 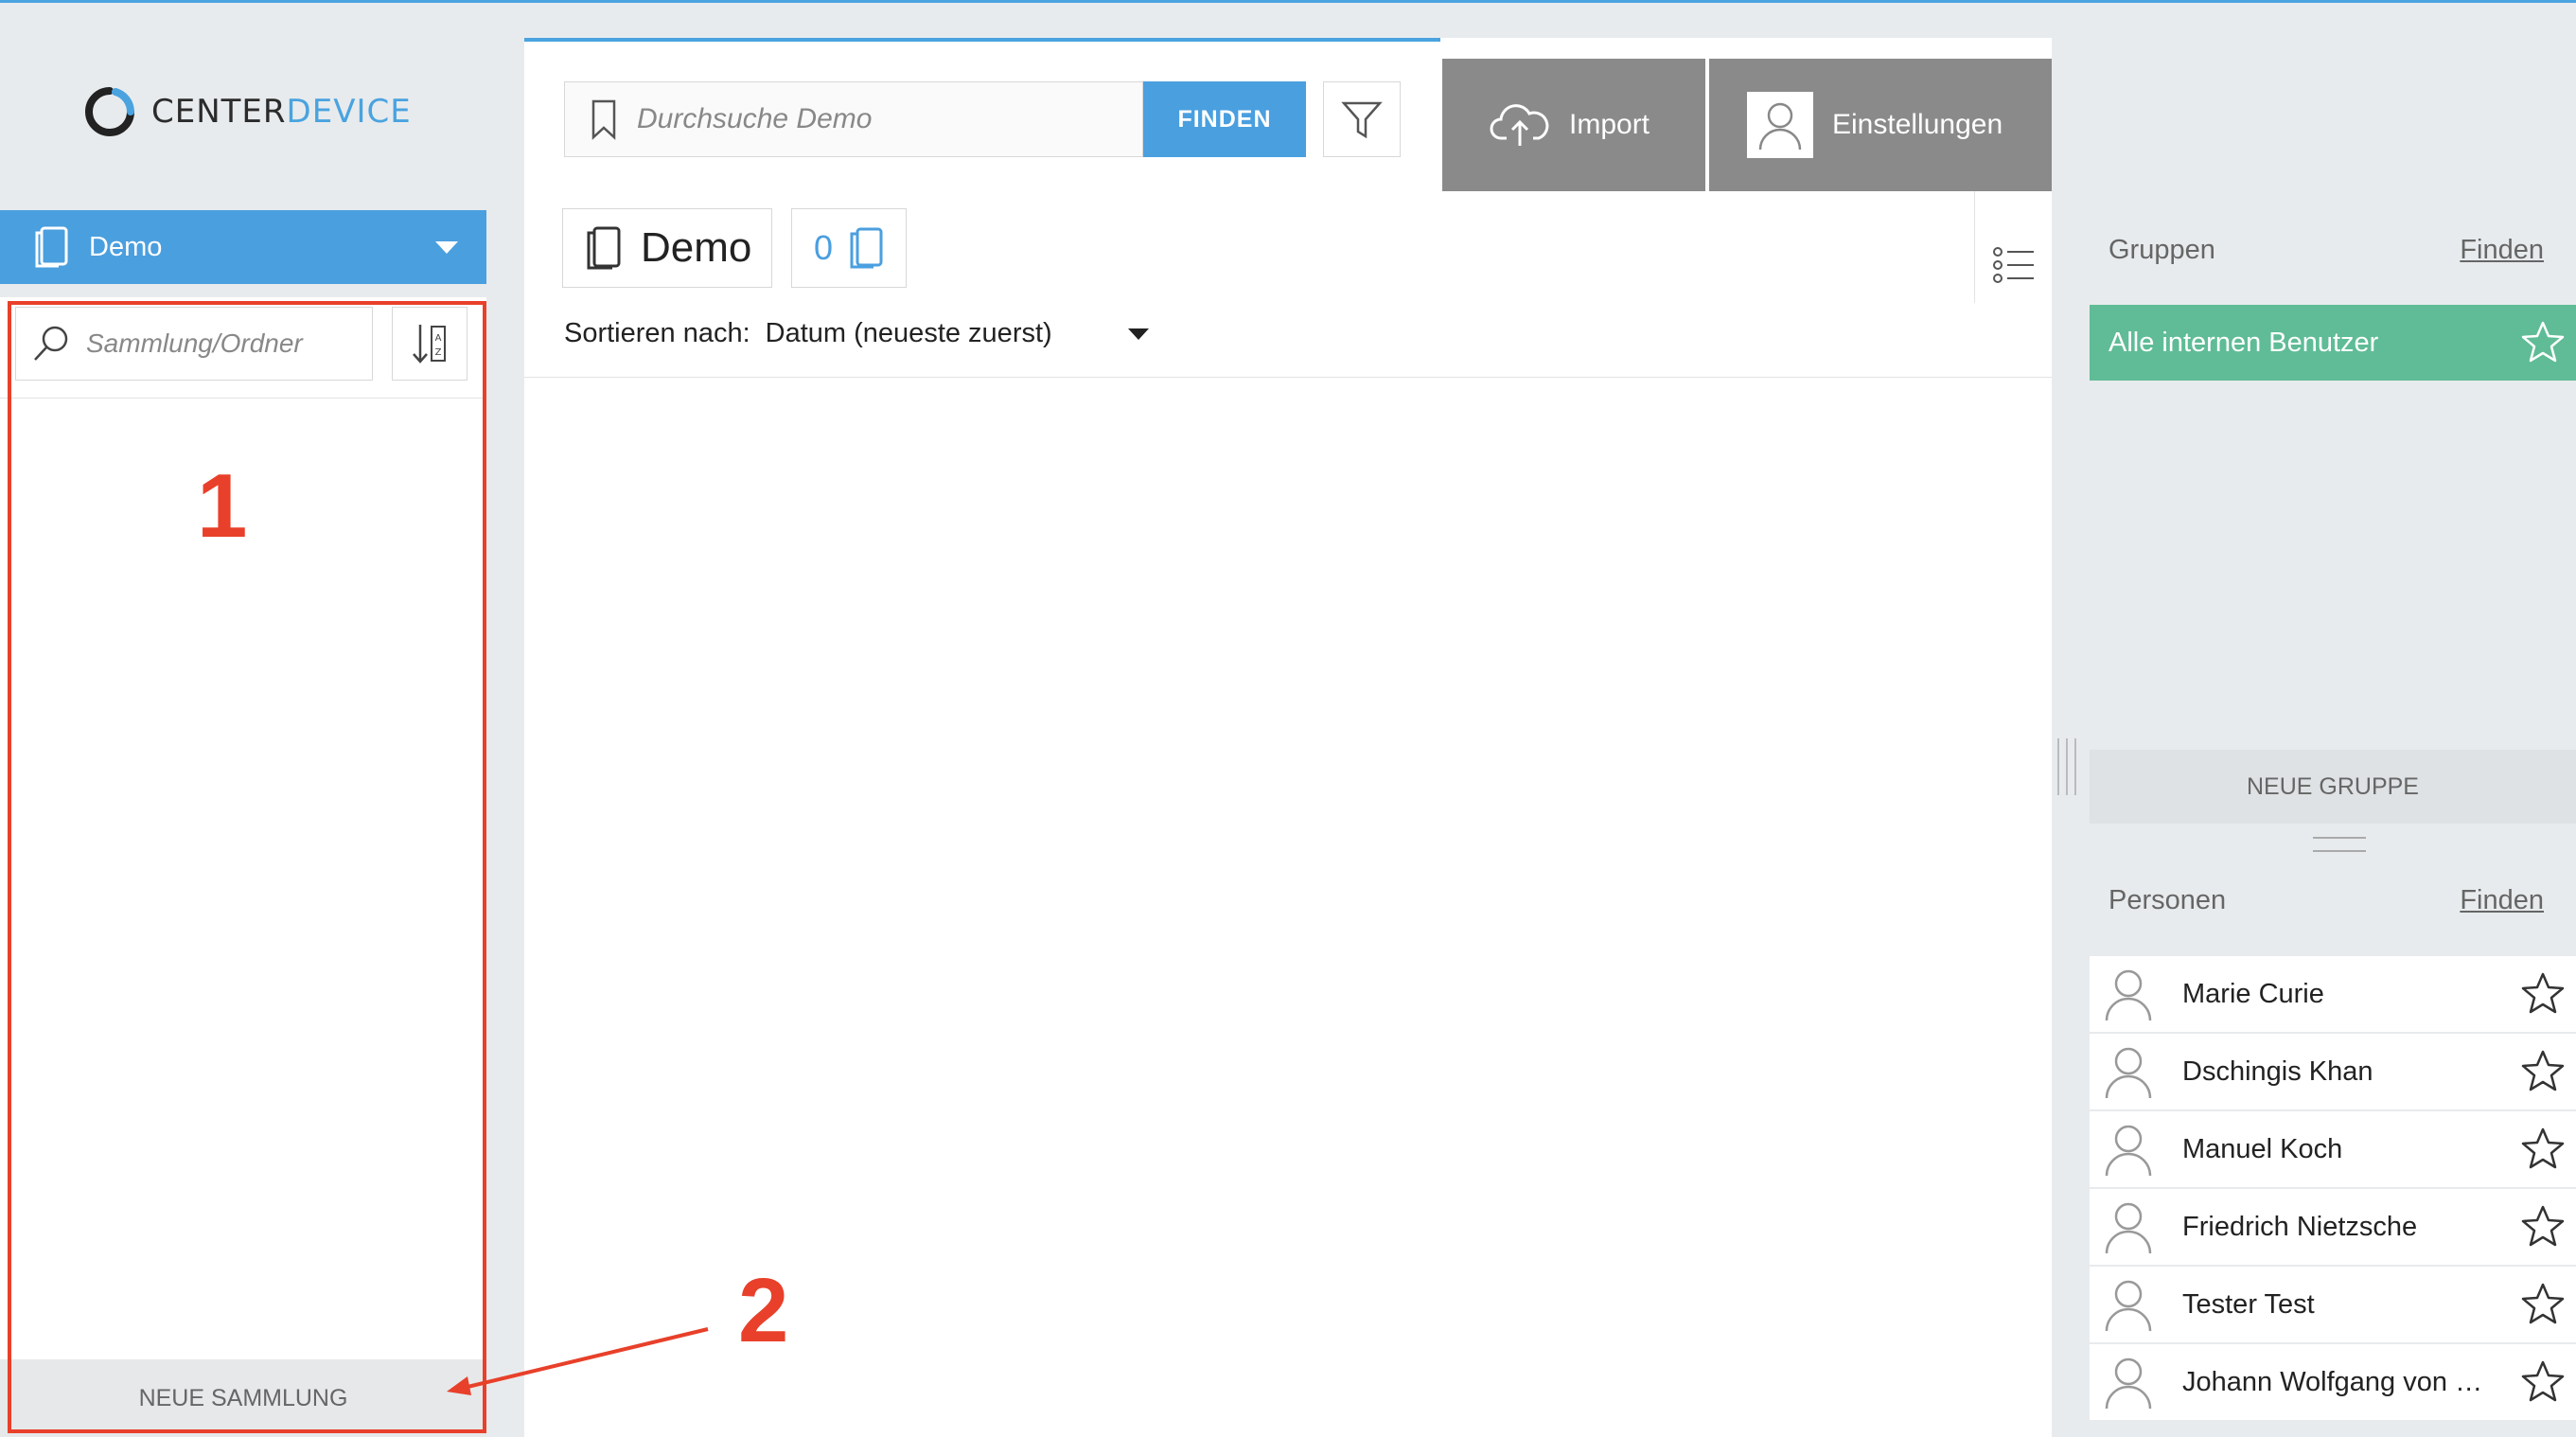 I want to click on groups-heading: Gruppen, so click(x=2161, y=250).